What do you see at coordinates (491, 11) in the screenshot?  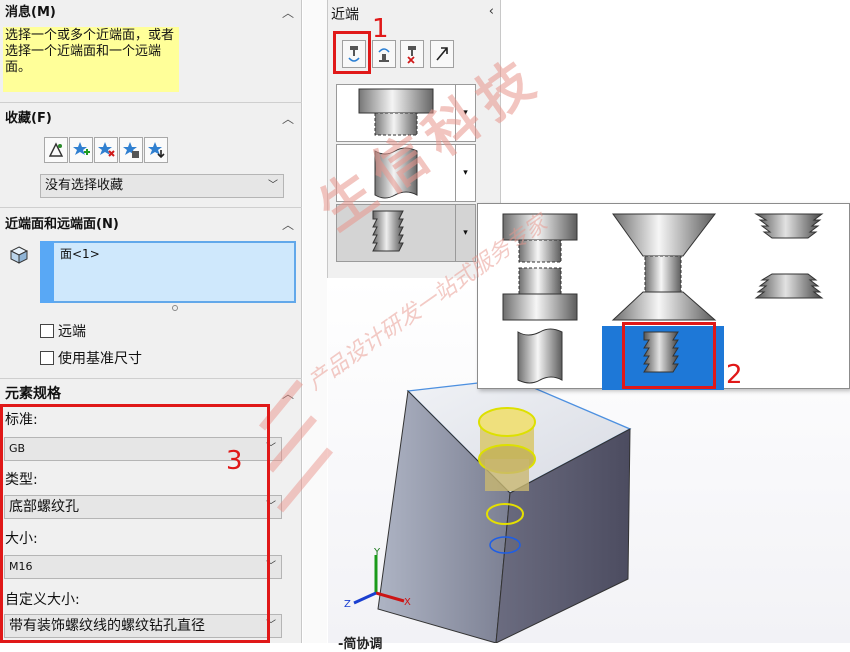 I see `collapse-icon: ‹` at bounding box center [491, 11].